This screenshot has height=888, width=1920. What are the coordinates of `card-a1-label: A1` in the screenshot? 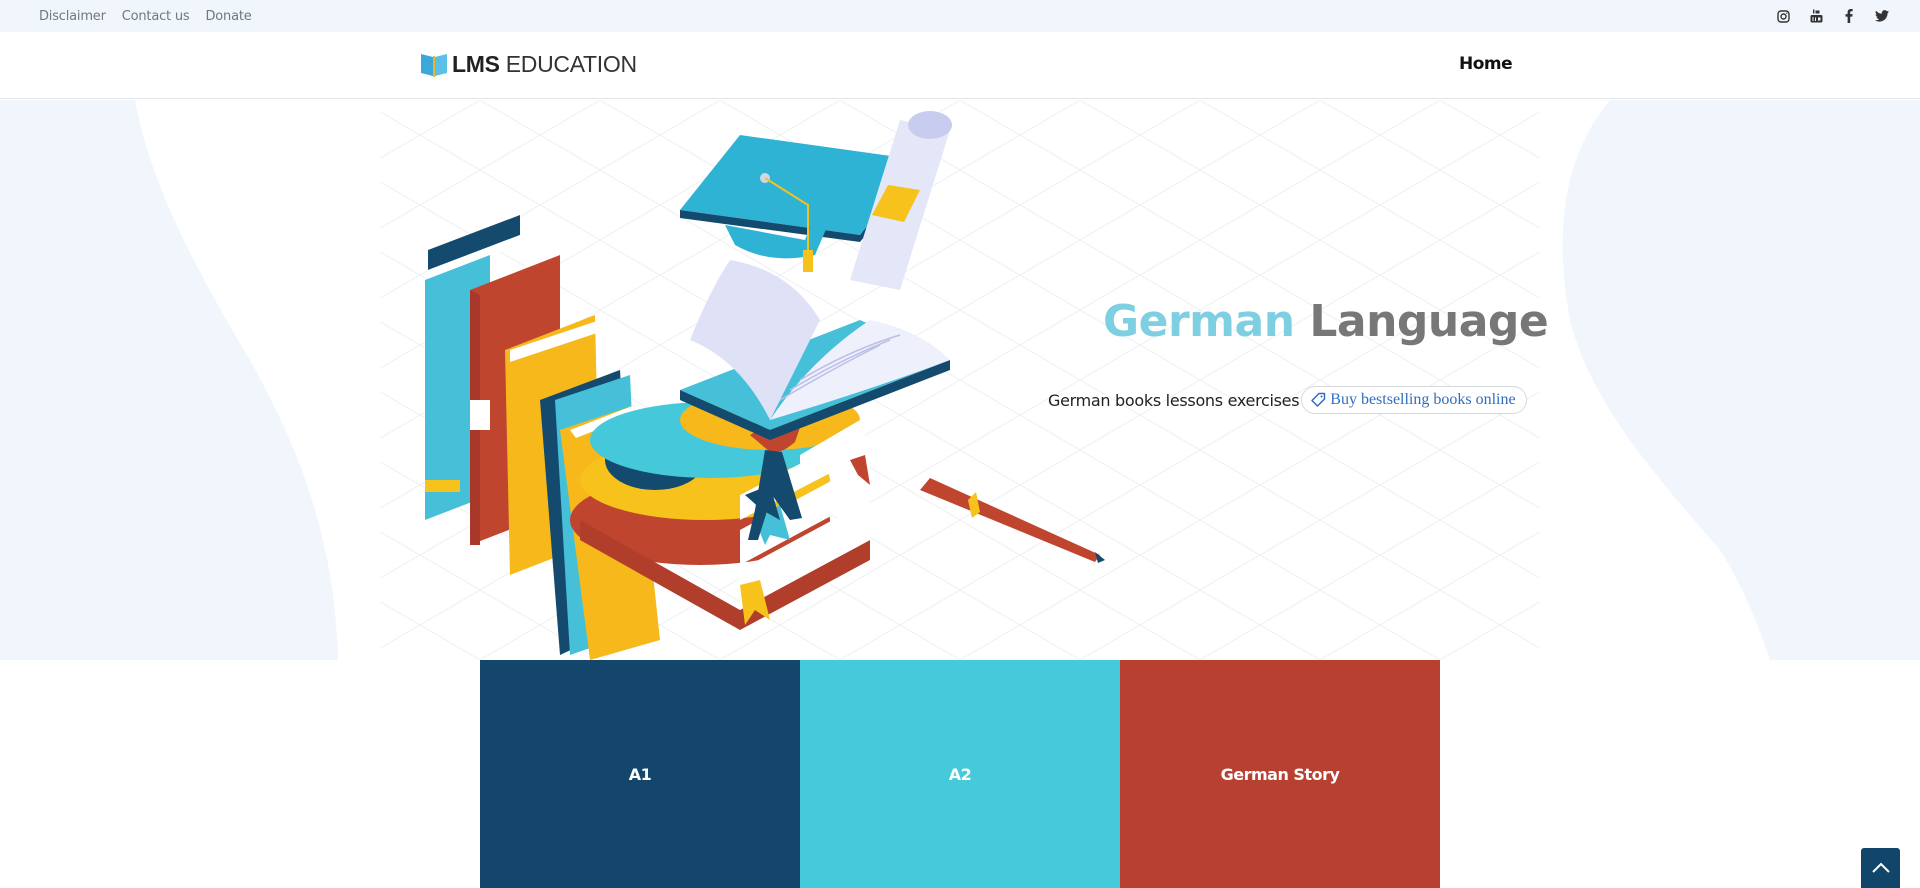 It's located at (640, 774).